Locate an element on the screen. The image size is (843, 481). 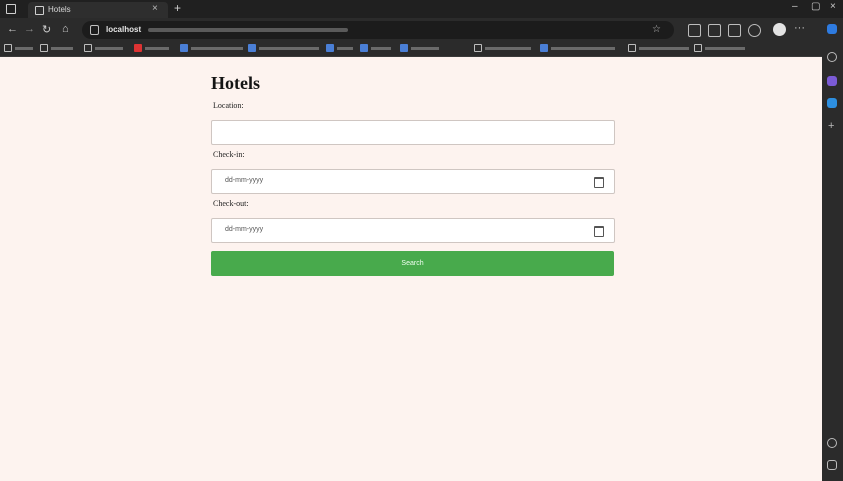
minimize-icon: – is located at coordinates (795, 6).